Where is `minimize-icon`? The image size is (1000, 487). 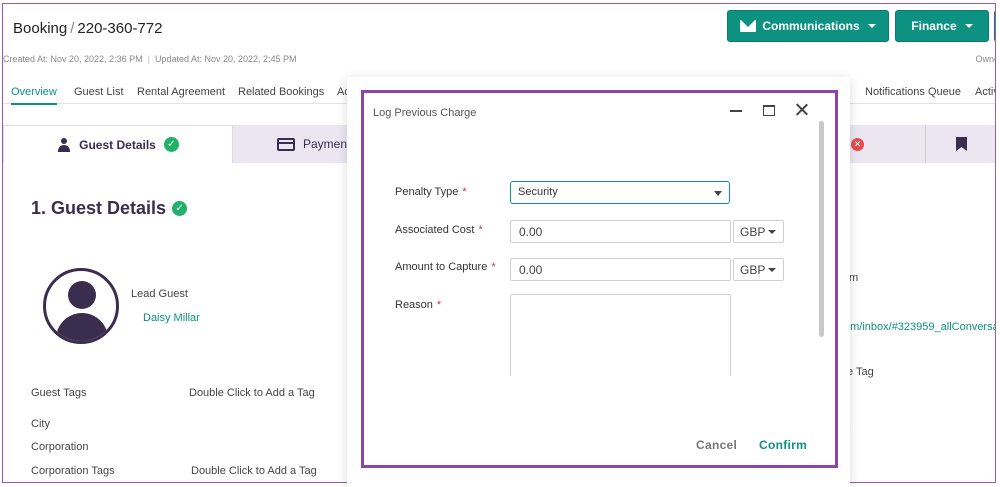
minimize-icon is located at coordinates (736, 110).